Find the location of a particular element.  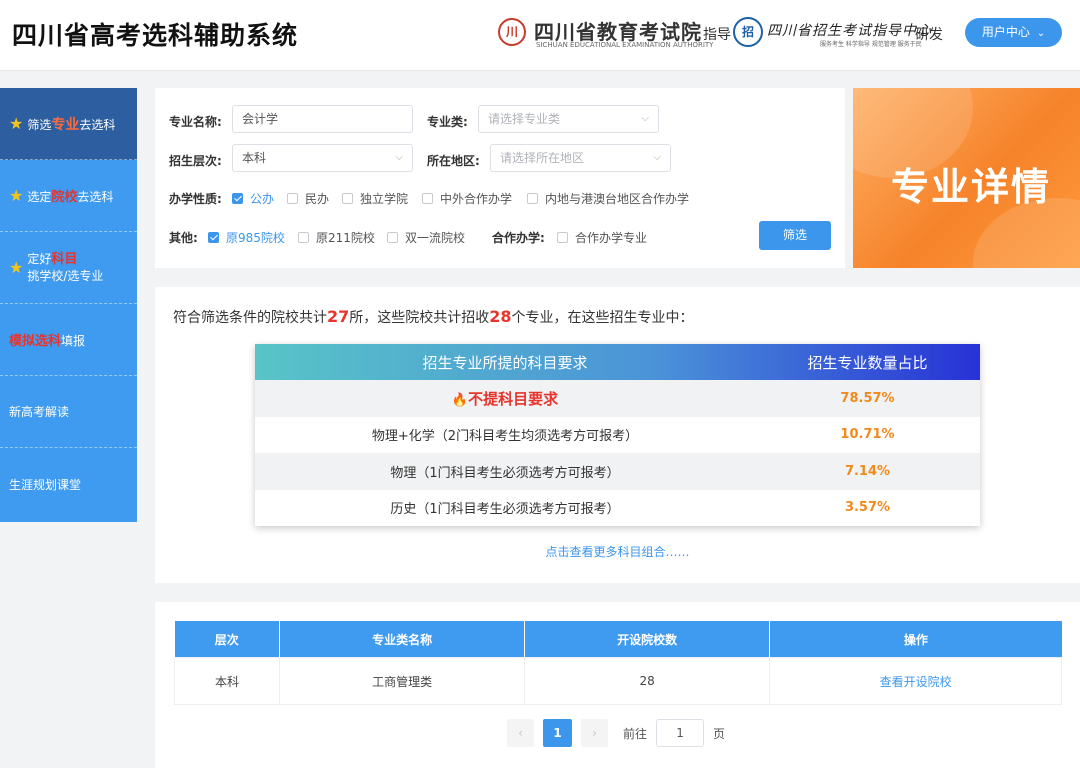

result-summary: 符合筛选条件的院校共计27所，这些院校共计招收28个专业，在这些招生专业中： is located at coordinates (433, 316).